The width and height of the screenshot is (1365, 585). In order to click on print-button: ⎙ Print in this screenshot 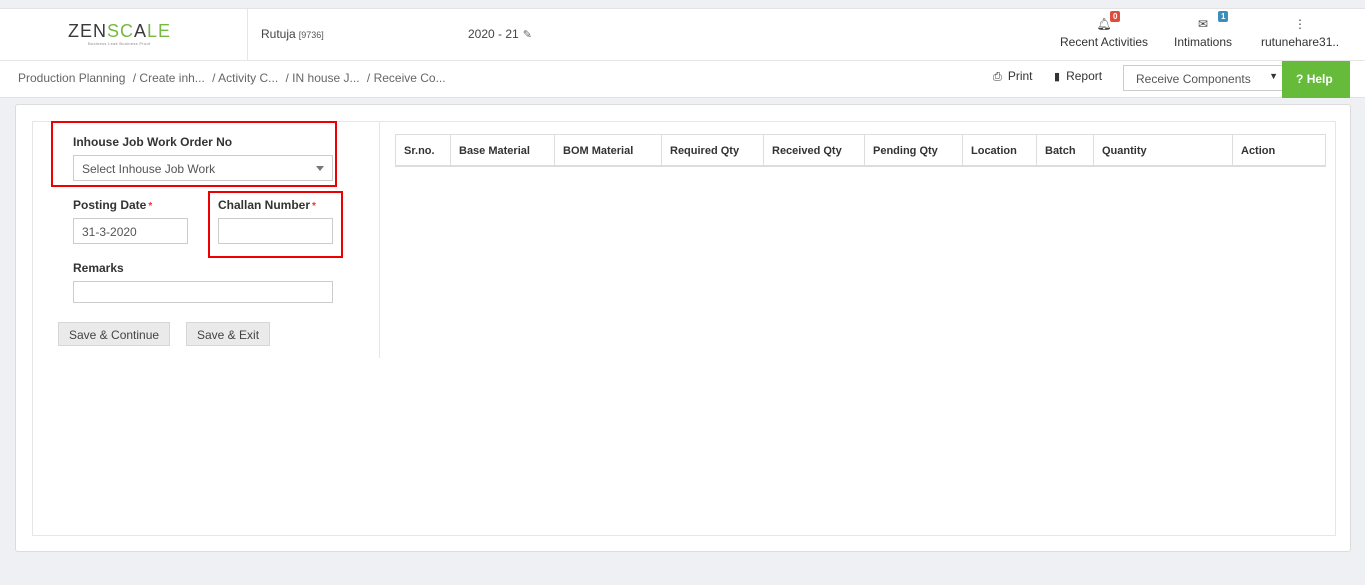, I will do `click(1013, 76)`.